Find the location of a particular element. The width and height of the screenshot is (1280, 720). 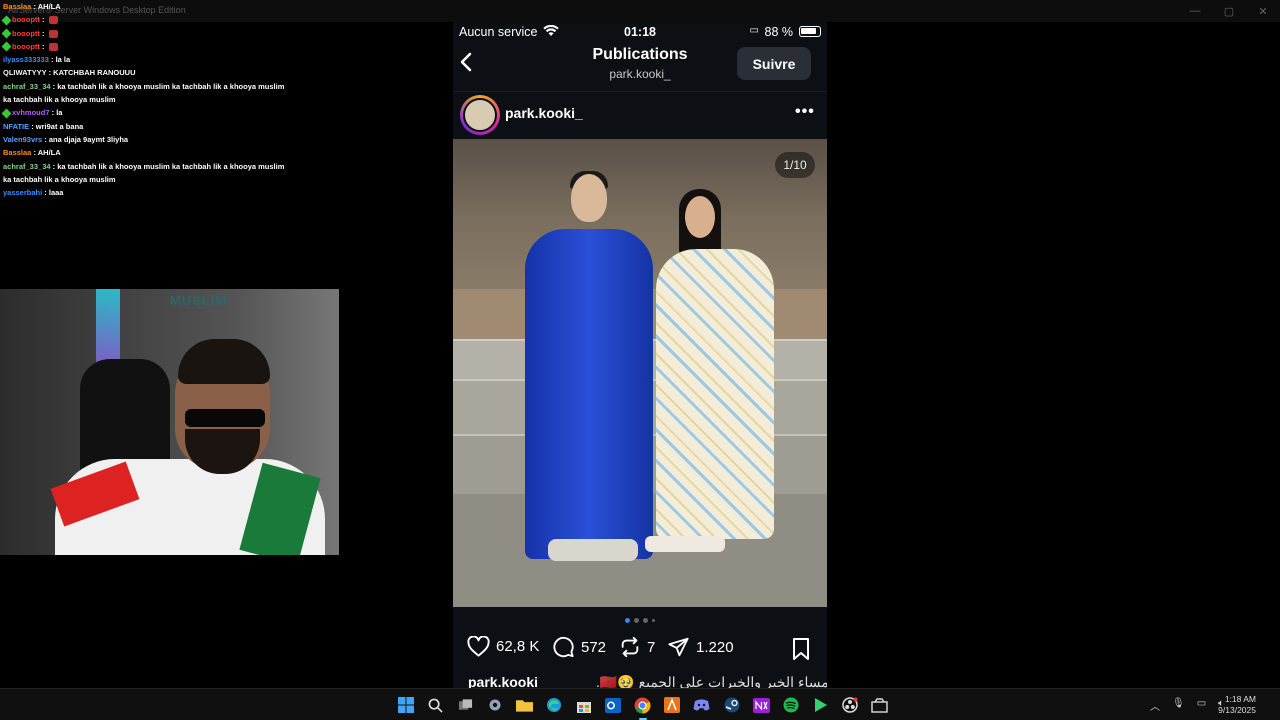

chat-username: NFATIE is located at coordinates (16, 126).